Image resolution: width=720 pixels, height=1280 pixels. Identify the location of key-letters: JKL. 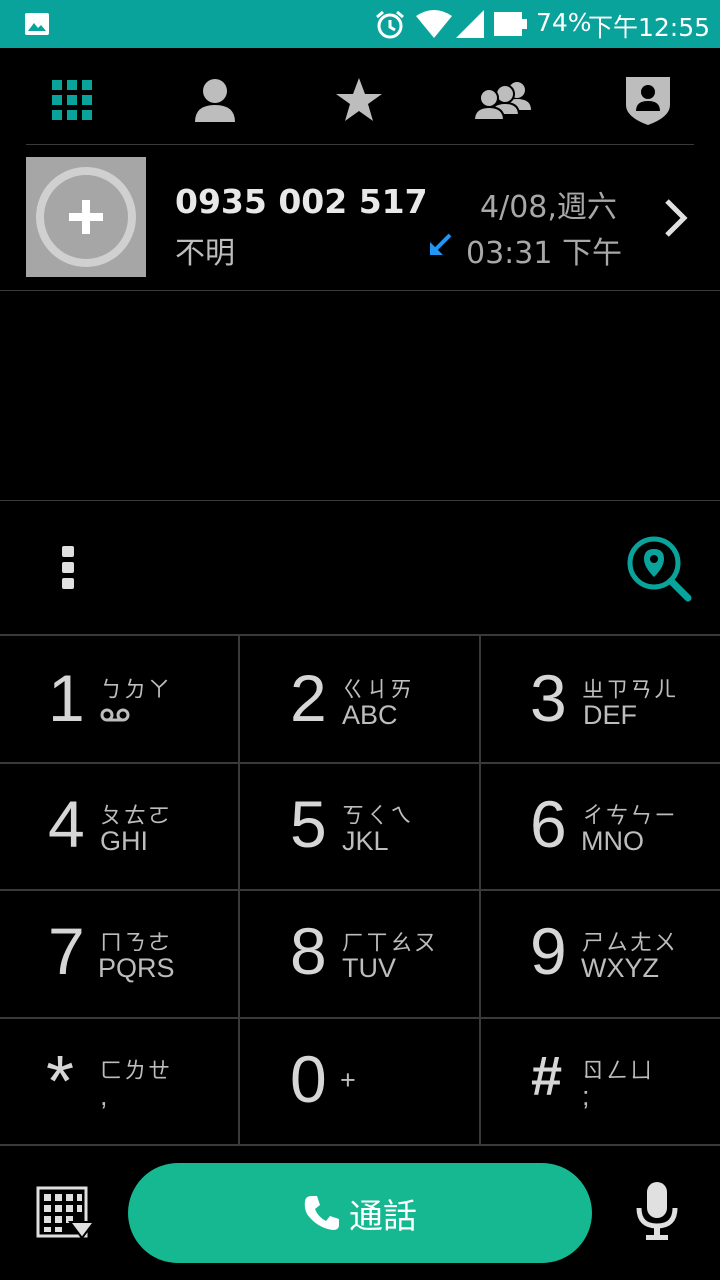
(365, 841).